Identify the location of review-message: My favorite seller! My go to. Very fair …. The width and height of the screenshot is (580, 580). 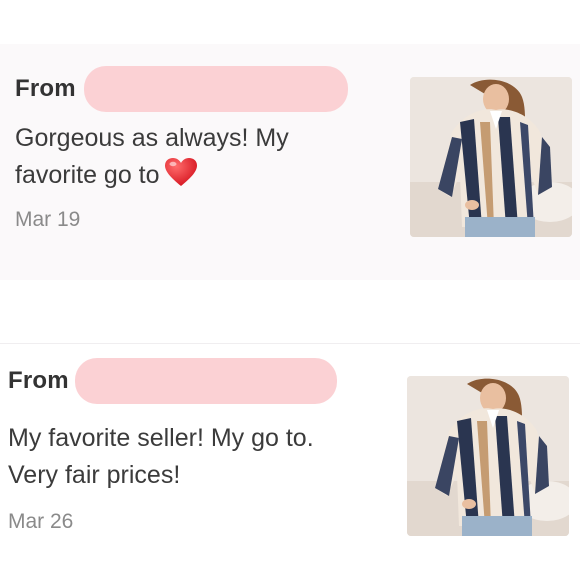
(188, 457).